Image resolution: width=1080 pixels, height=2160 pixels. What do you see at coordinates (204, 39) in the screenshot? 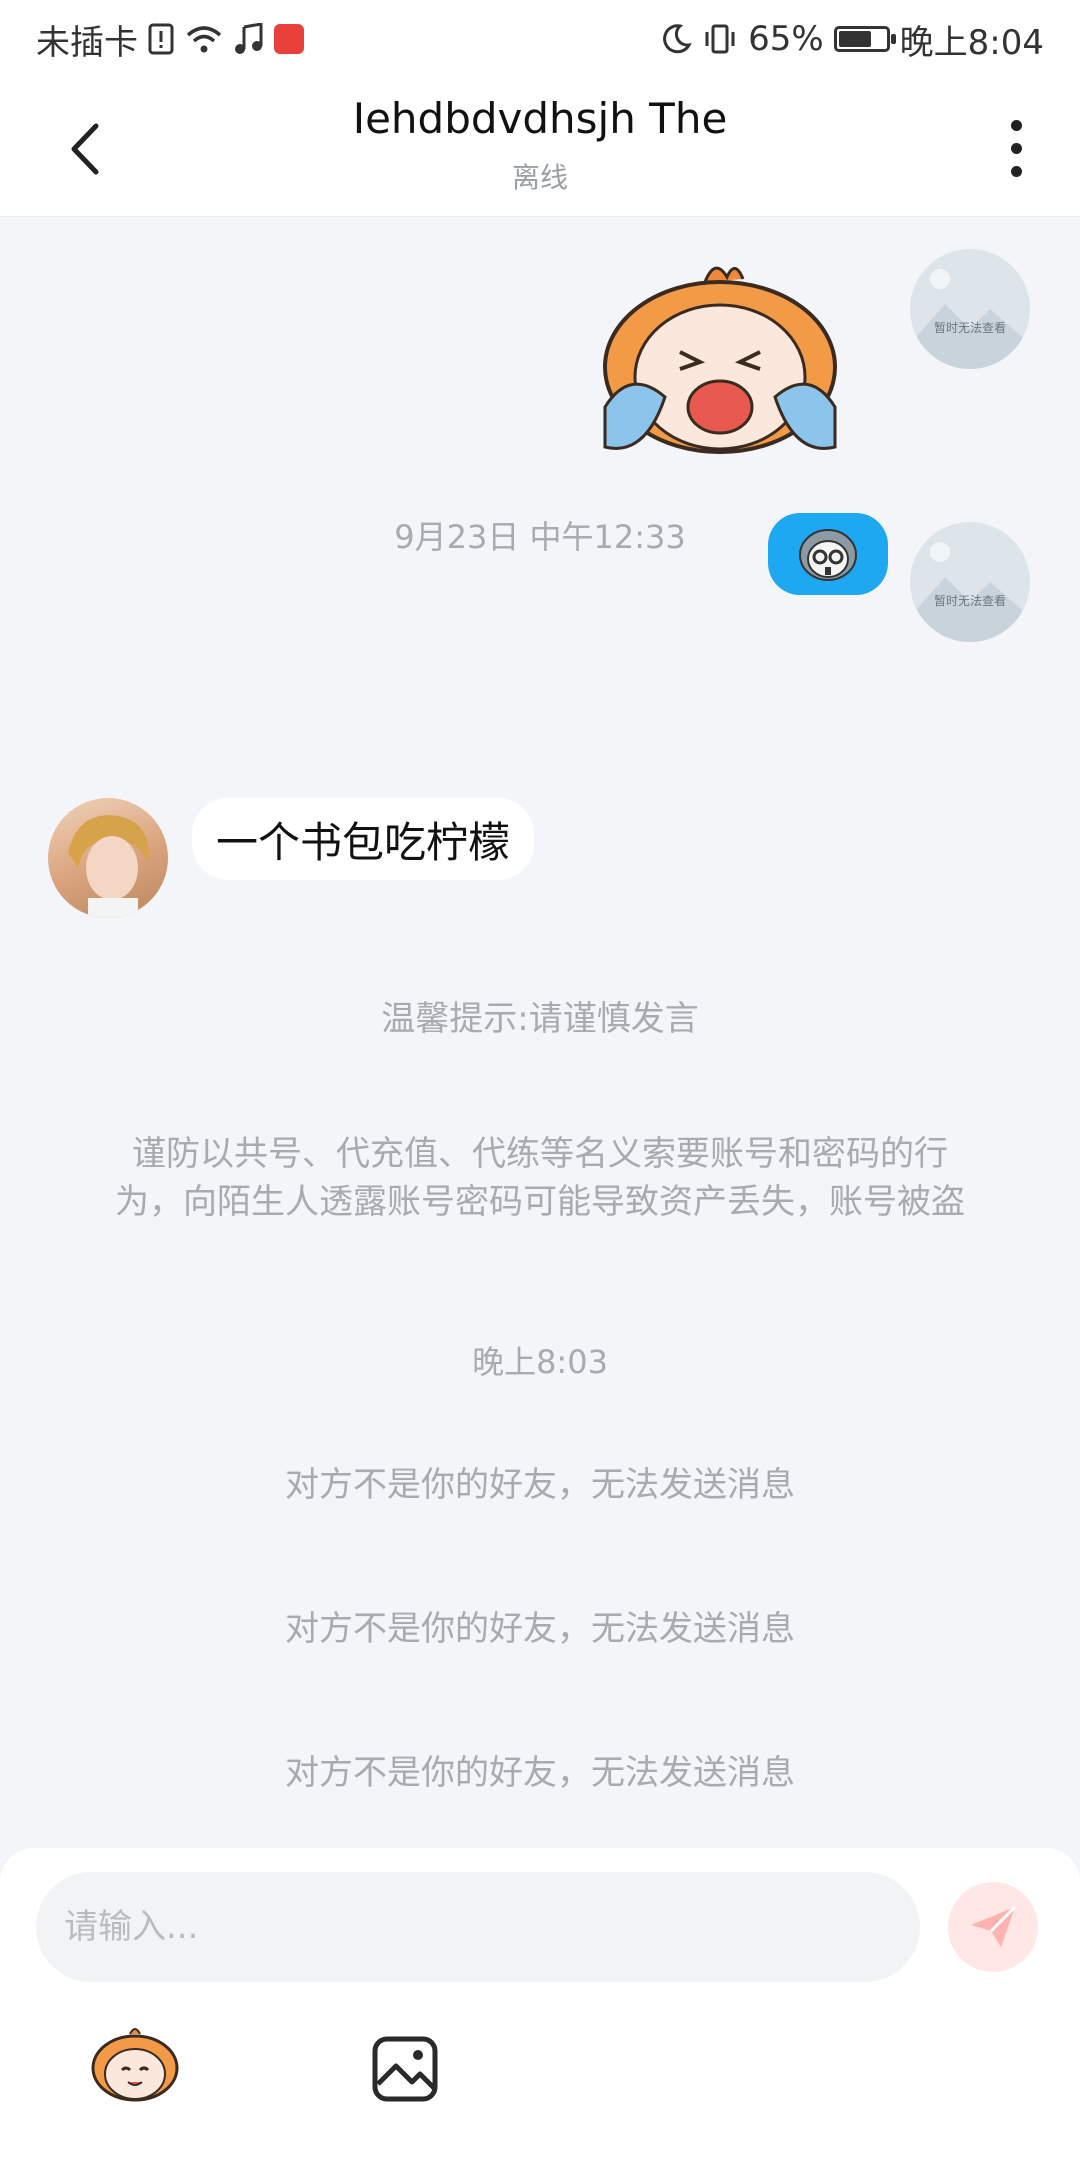
I see `wifi-icon` at bounding box center [204, 39].